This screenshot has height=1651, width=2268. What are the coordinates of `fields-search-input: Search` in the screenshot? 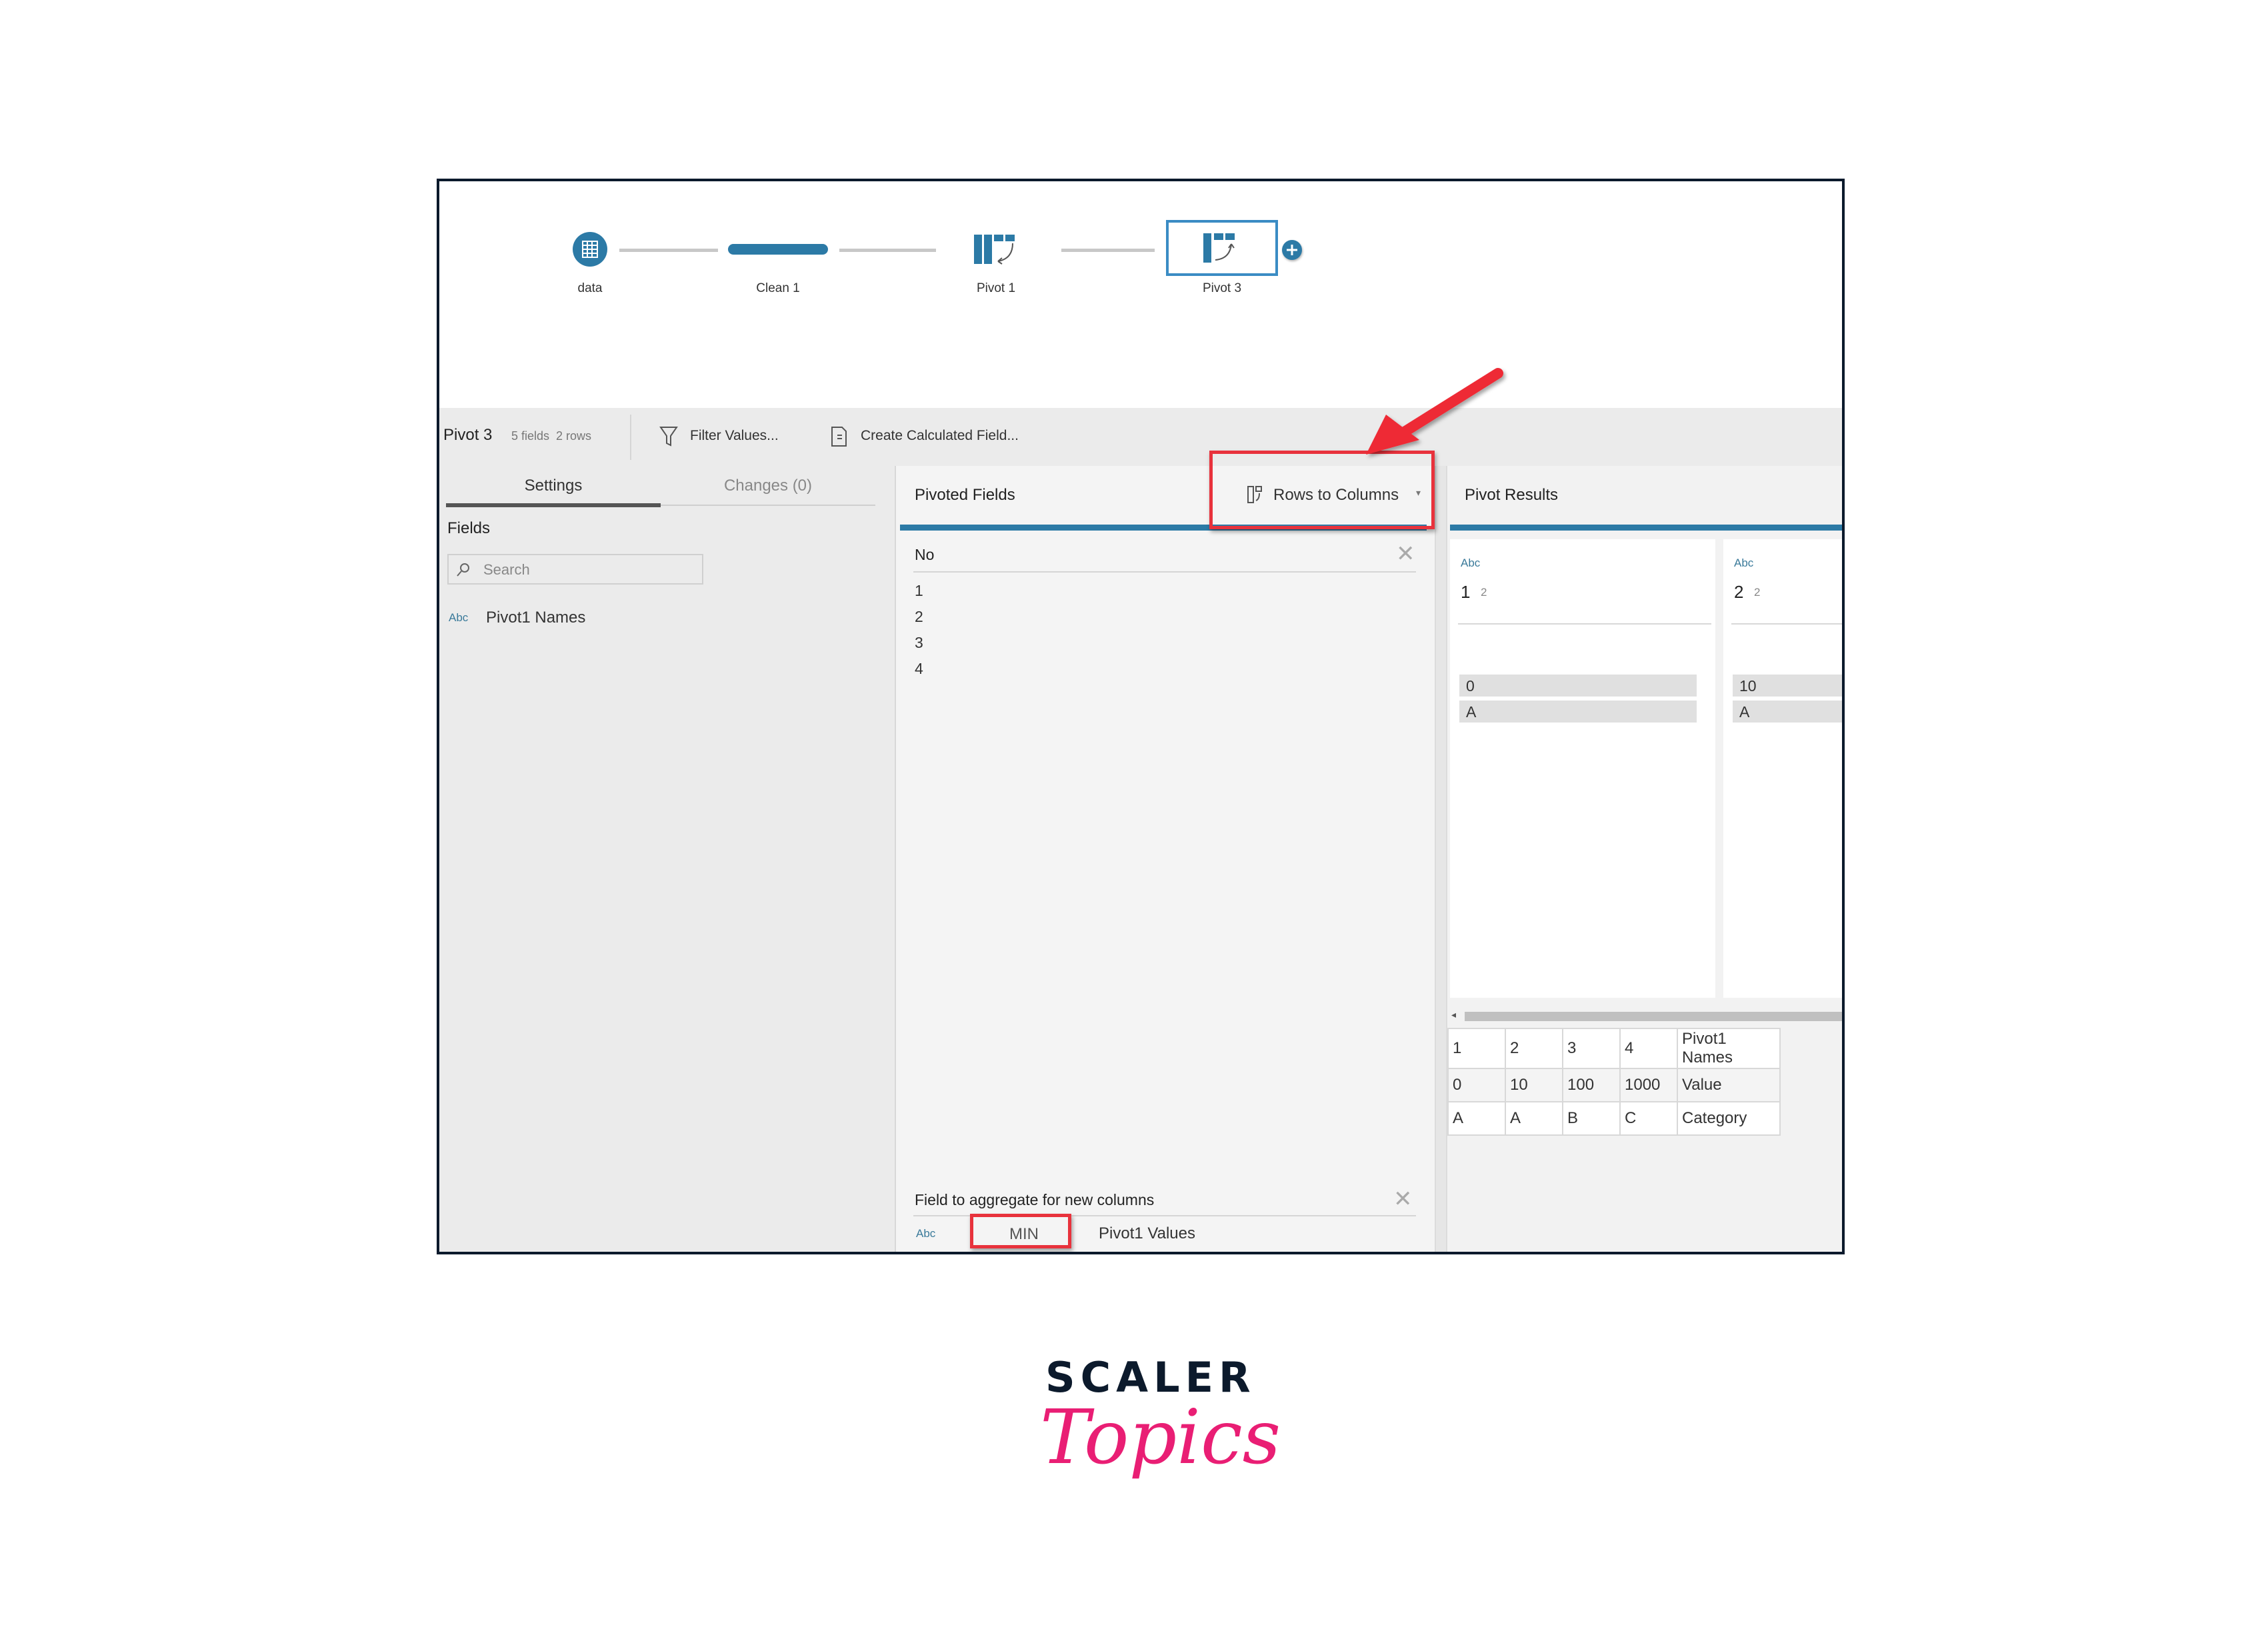 It's located at (575, 569).